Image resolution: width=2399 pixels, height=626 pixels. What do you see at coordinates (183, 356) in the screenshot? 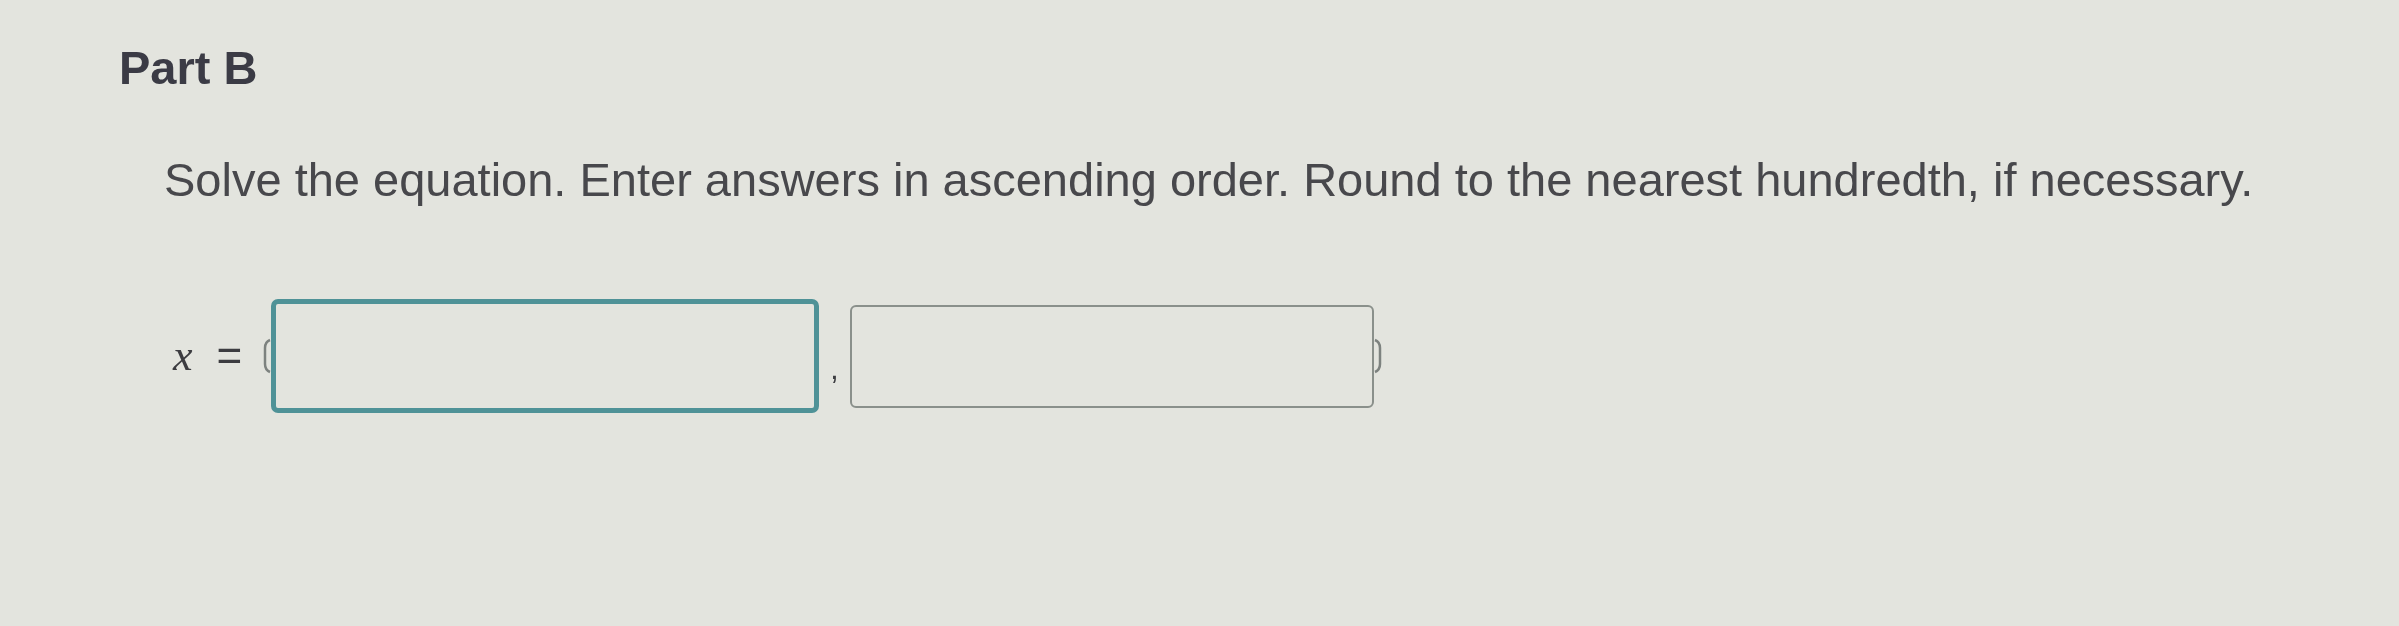
I see `variable-label: x` at bounding box center [183, 356].